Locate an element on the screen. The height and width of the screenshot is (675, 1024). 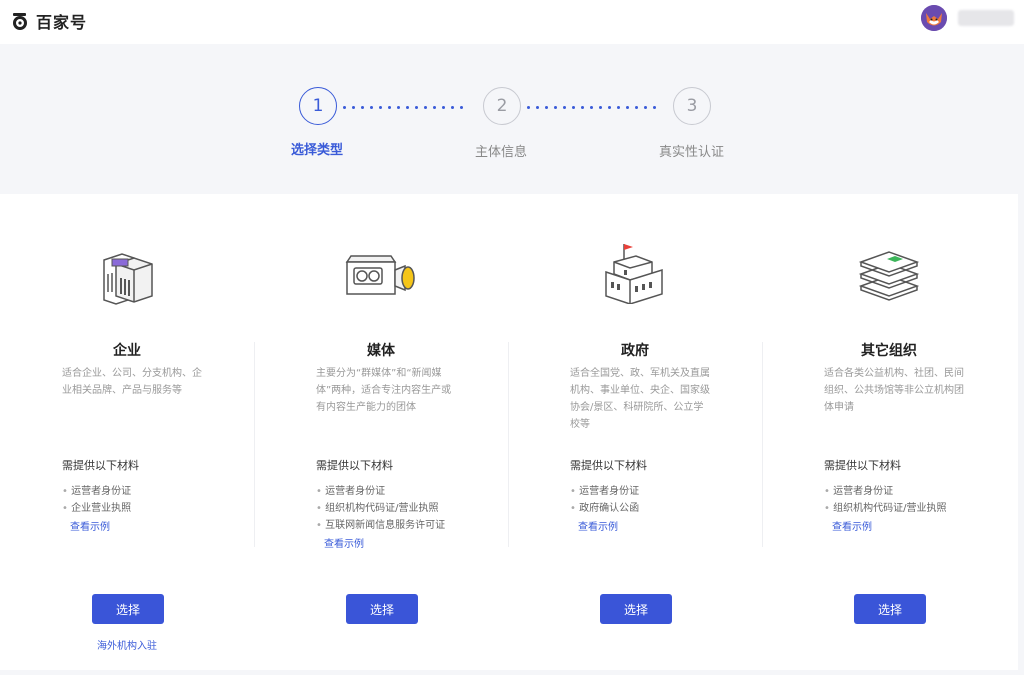
step-1-circle: 1 is located at coordinates (318, 106).